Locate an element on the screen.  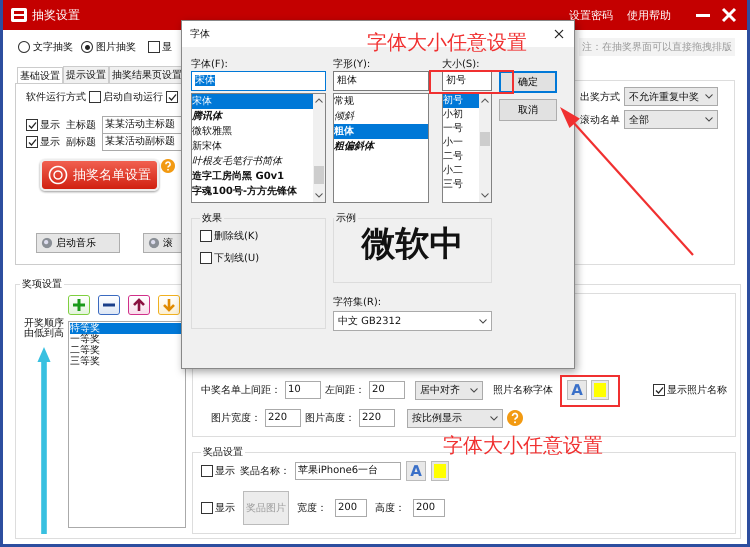
move-up-button is located at coordinates (139, 305).